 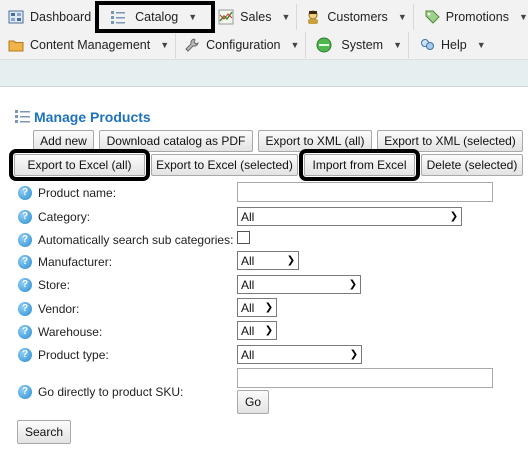 What do you see at coordinates (176, 141) in the screenshot?
I see `download-pdf-button: Download catalog as PDF` at bounding box center [176, 141].